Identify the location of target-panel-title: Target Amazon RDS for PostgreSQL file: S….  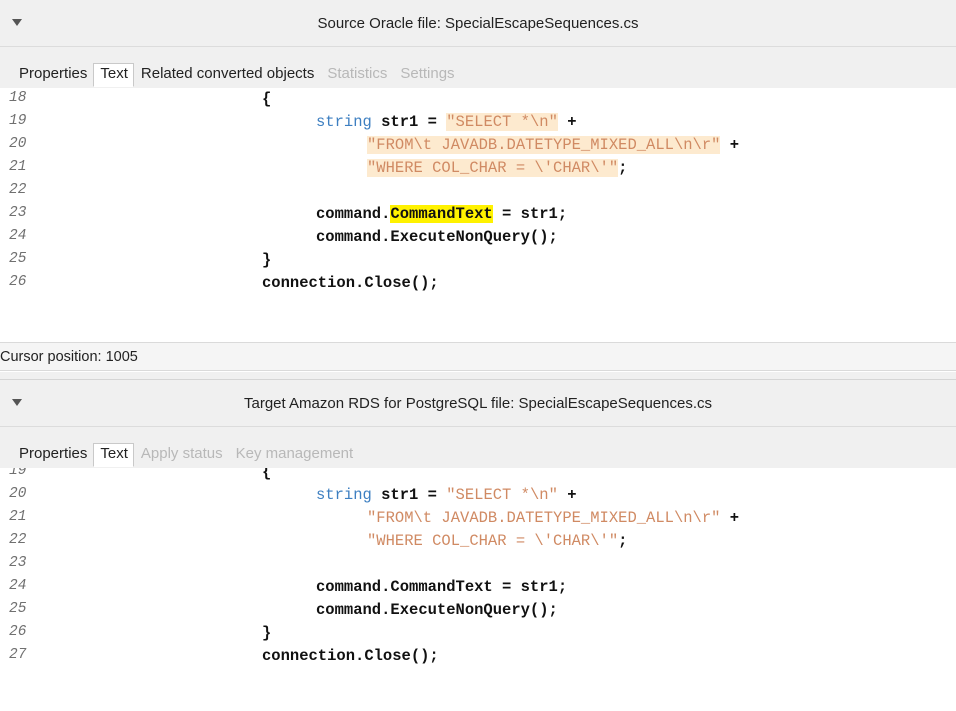
(478, 403).